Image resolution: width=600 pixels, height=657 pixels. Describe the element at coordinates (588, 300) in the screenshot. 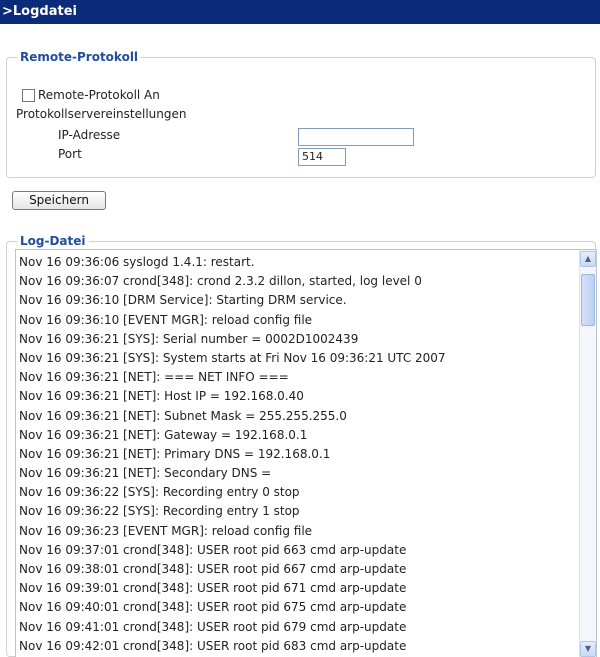

I see `scrollbar-thumb` at that location.